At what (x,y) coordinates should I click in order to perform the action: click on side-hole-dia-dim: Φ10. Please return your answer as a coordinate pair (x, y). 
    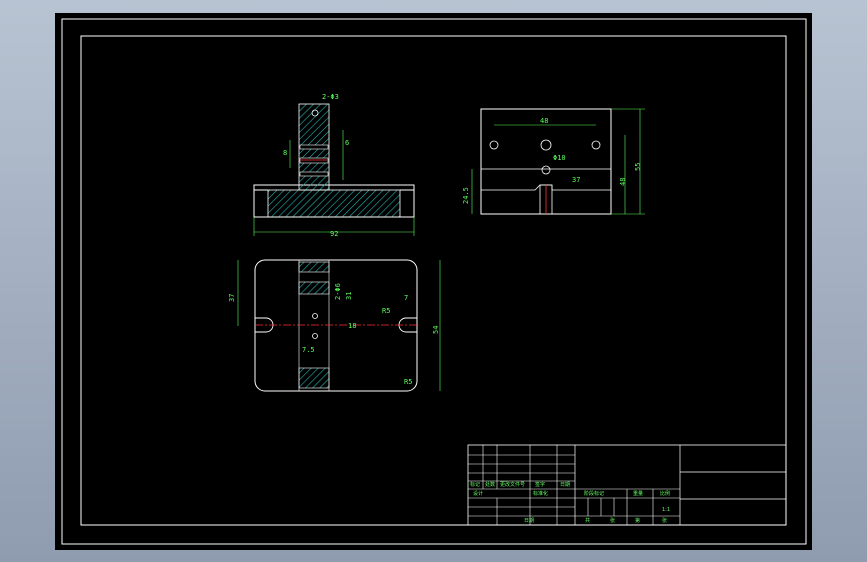
    Looking at the image, I should click on (559, 158).